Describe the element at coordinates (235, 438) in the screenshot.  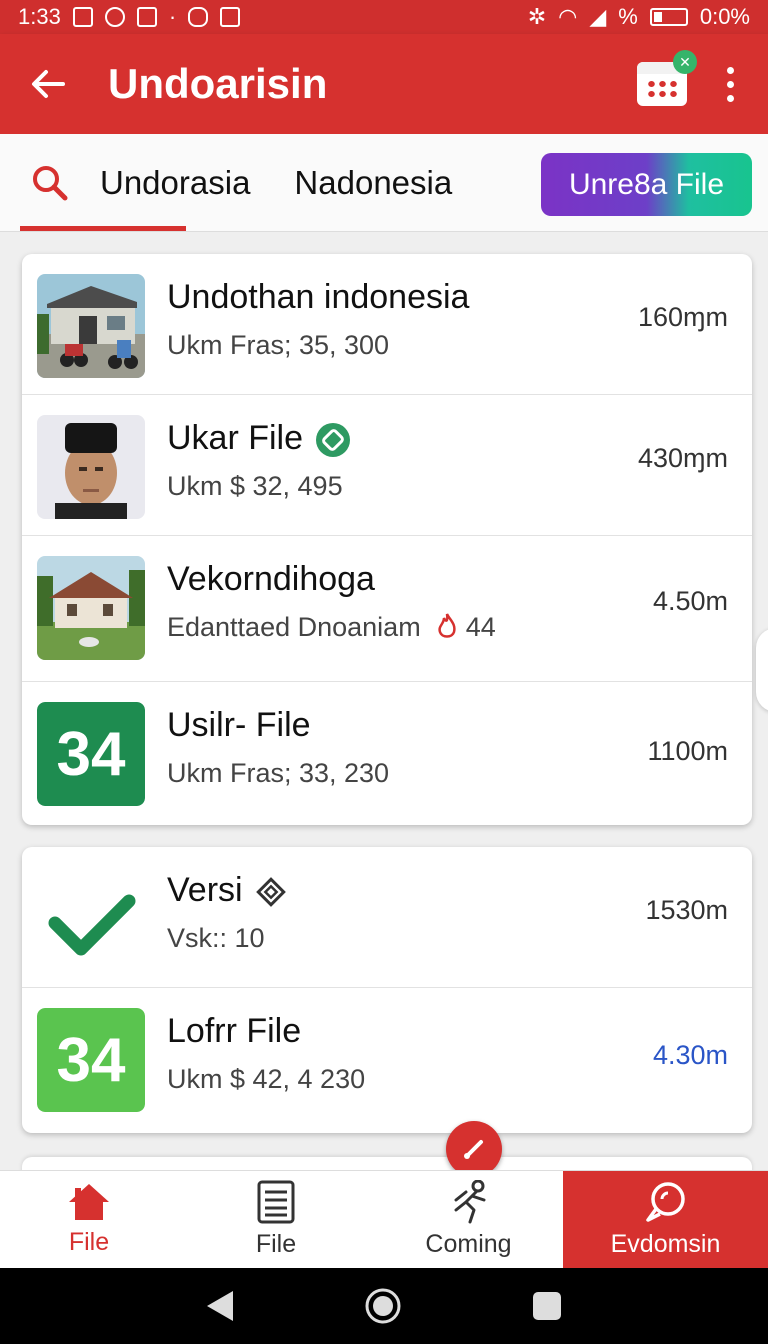
I see `item-name-text: Ukar File` at that location.